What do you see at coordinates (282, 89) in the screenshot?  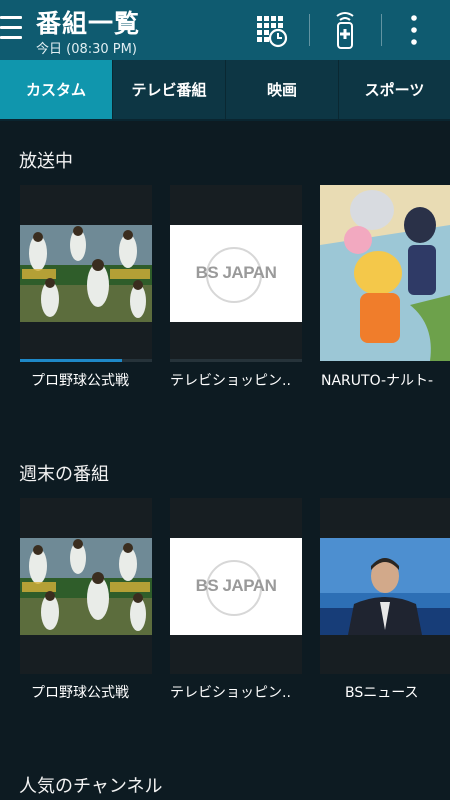 I see `tab-movies: 映画` at bounding box center [282, 89].